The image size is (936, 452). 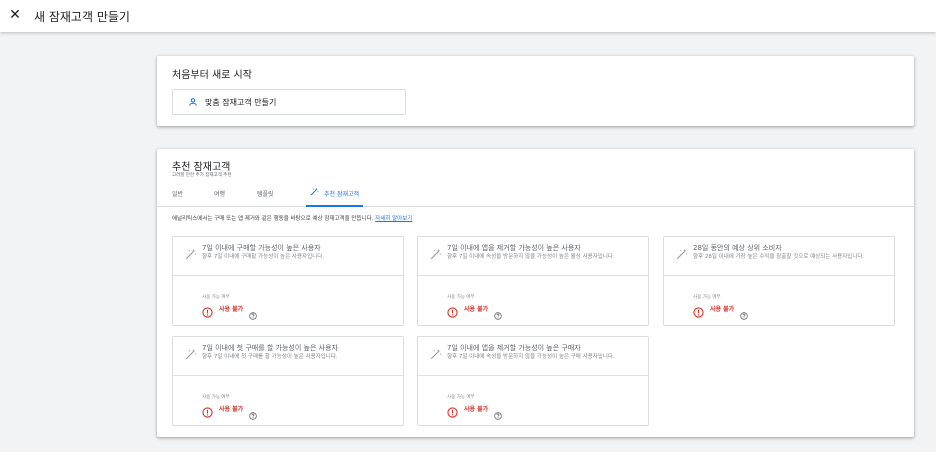 What do you see at coordinates (201, 167) in the screenshot?
I see `suggested-audiences-heading: 추천 잠재고객` at bounding box center [201, 167].